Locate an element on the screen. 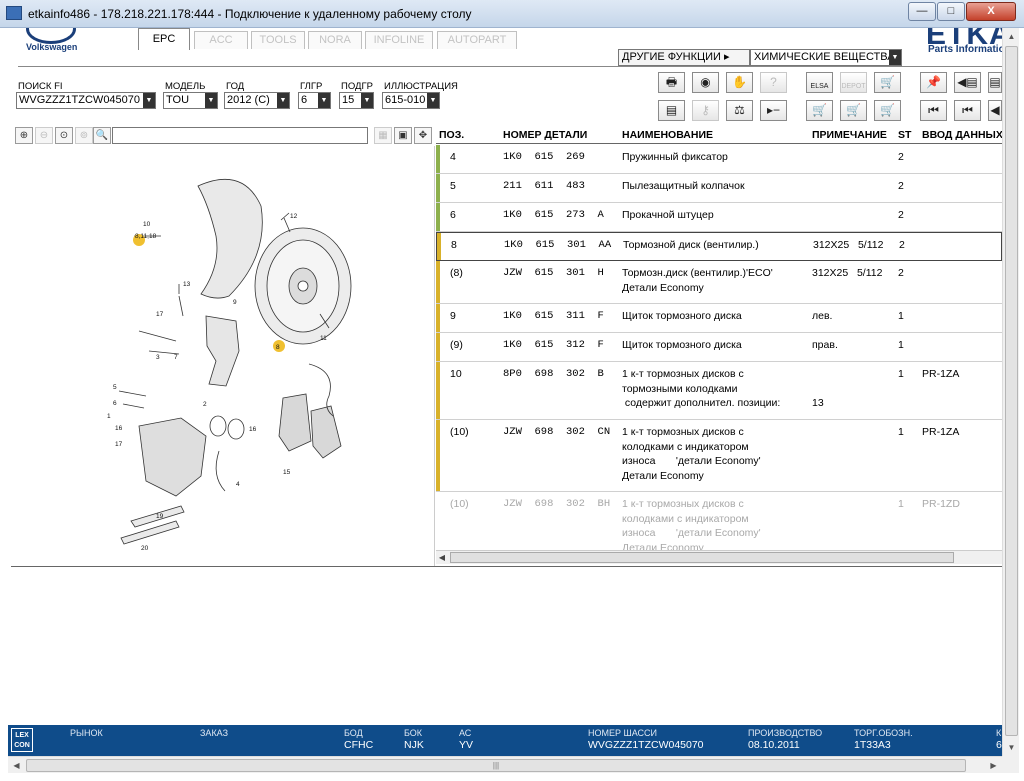 The image size is (1024, 781). elsa-button: ELSA is located at coordinates (819, 82).